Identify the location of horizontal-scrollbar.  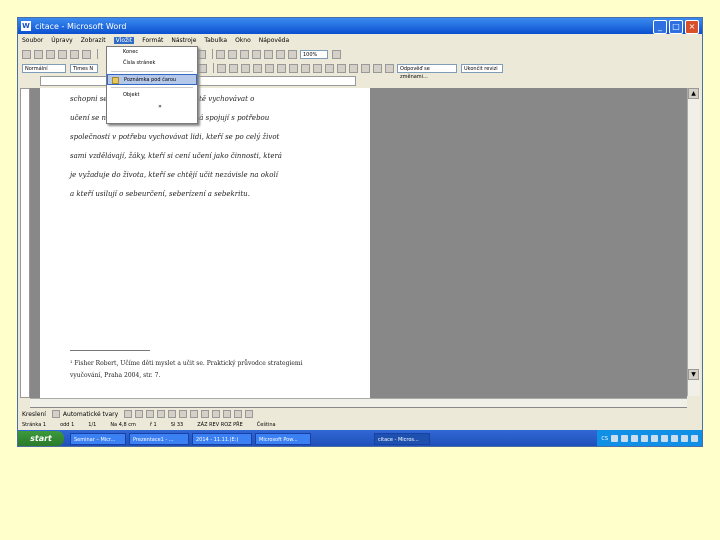
(358, 402).